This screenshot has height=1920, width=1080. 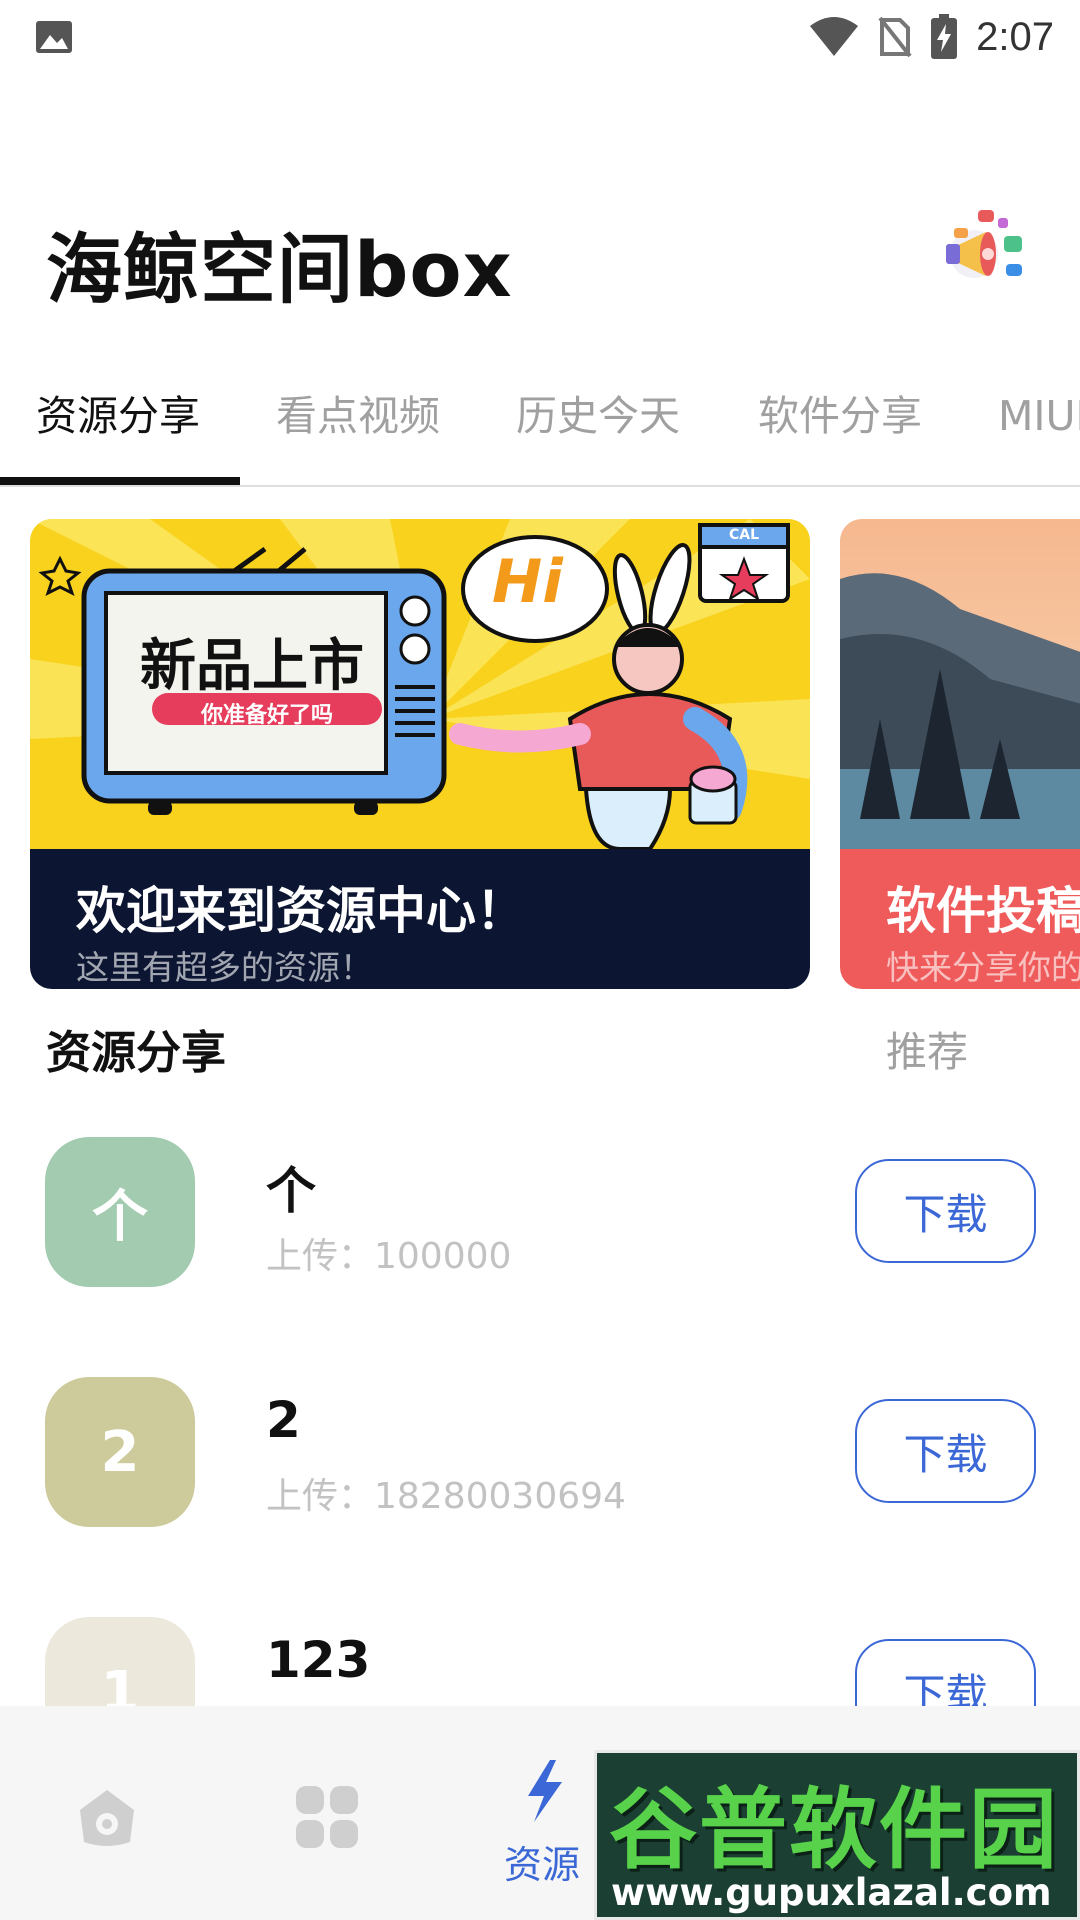 What do you see at coordinates (283, 1420) in the screenshot?
I see `item-name: 2` at bounding box center [283, 1420].